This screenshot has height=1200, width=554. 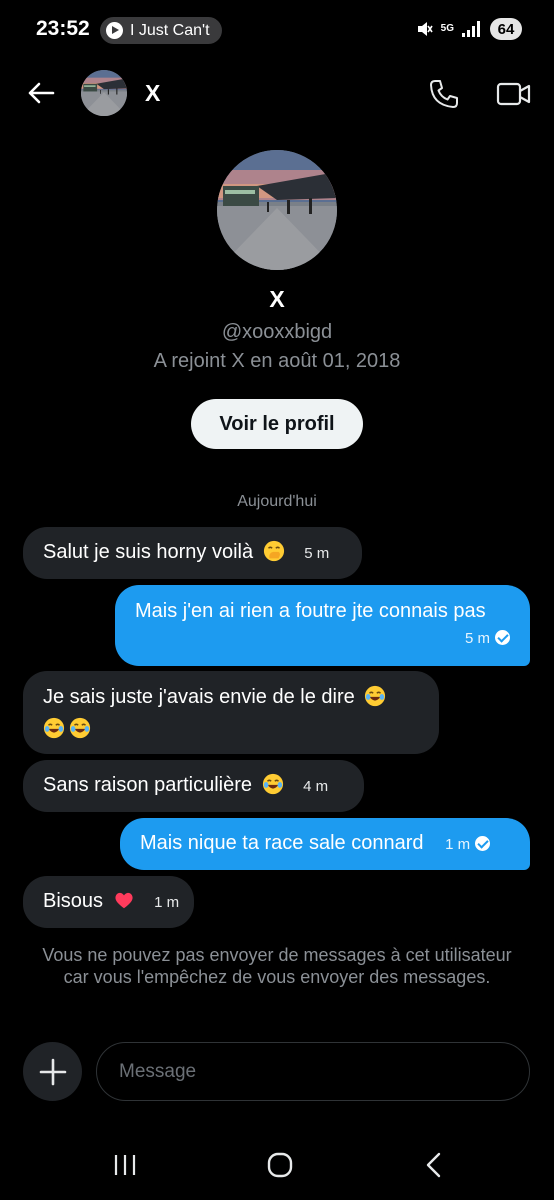 I want to click on home-icon, so click(x=280, y=1165).